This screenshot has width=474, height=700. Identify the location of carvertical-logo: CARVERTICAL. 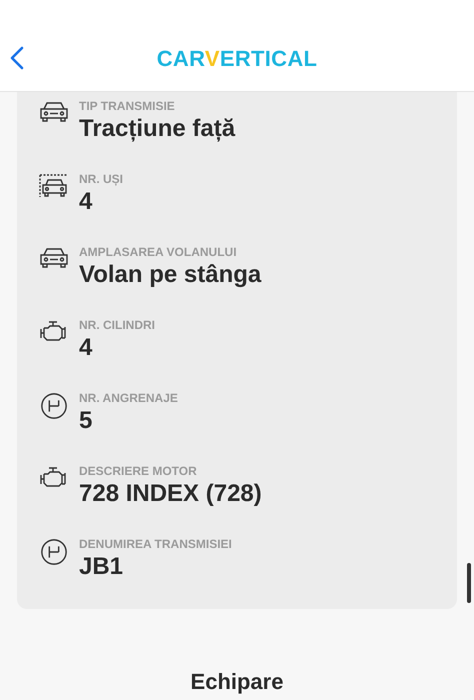
(237, 59).